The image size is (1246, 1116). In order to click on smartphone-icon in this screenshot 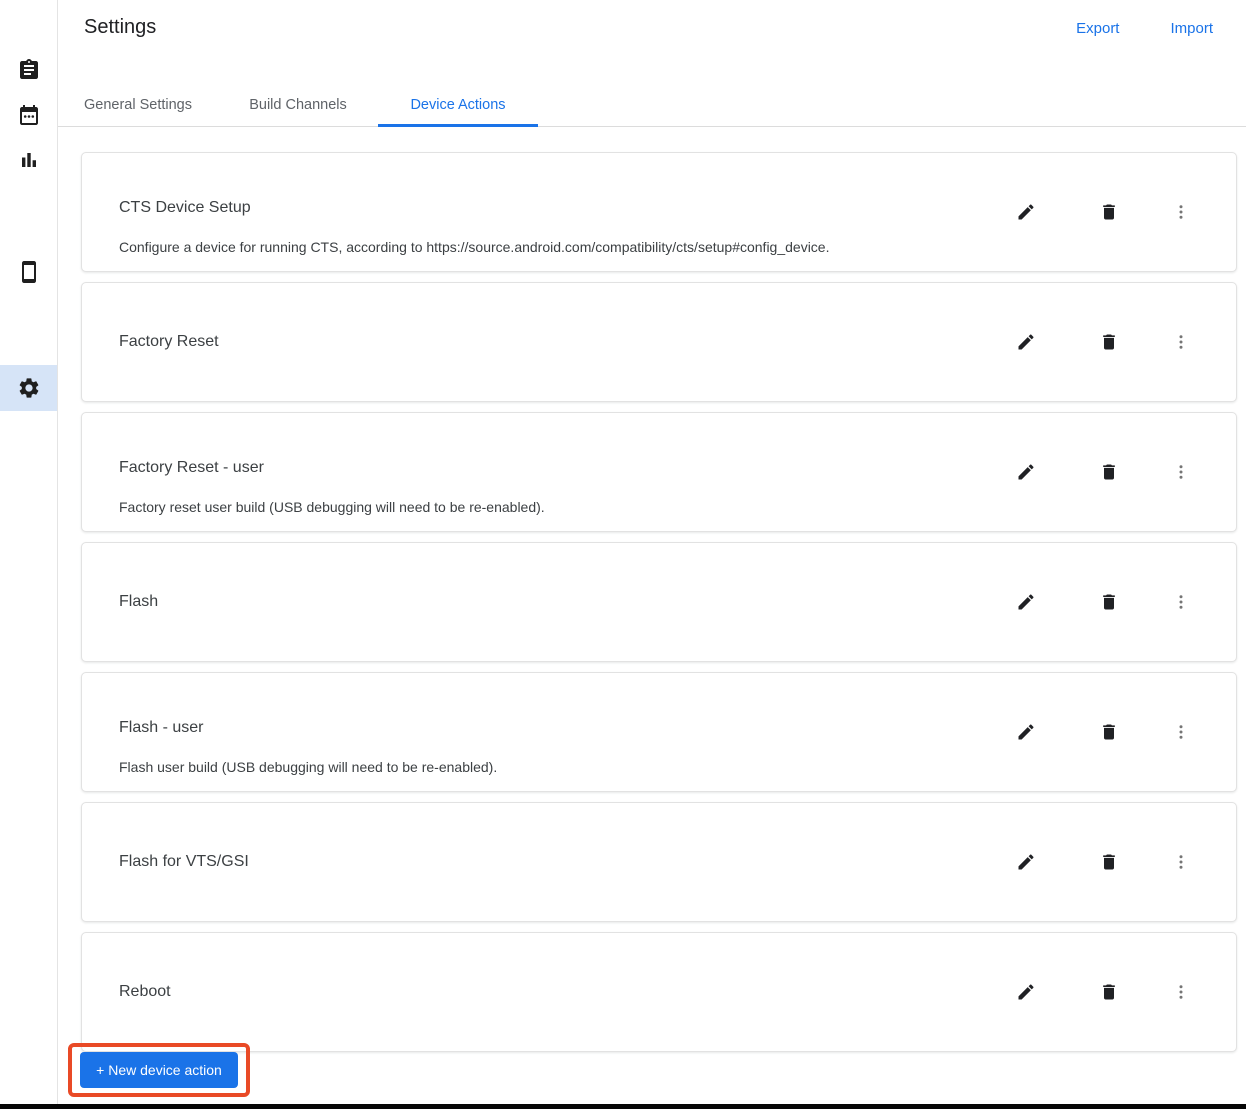, I will do `click(28, 272)`.